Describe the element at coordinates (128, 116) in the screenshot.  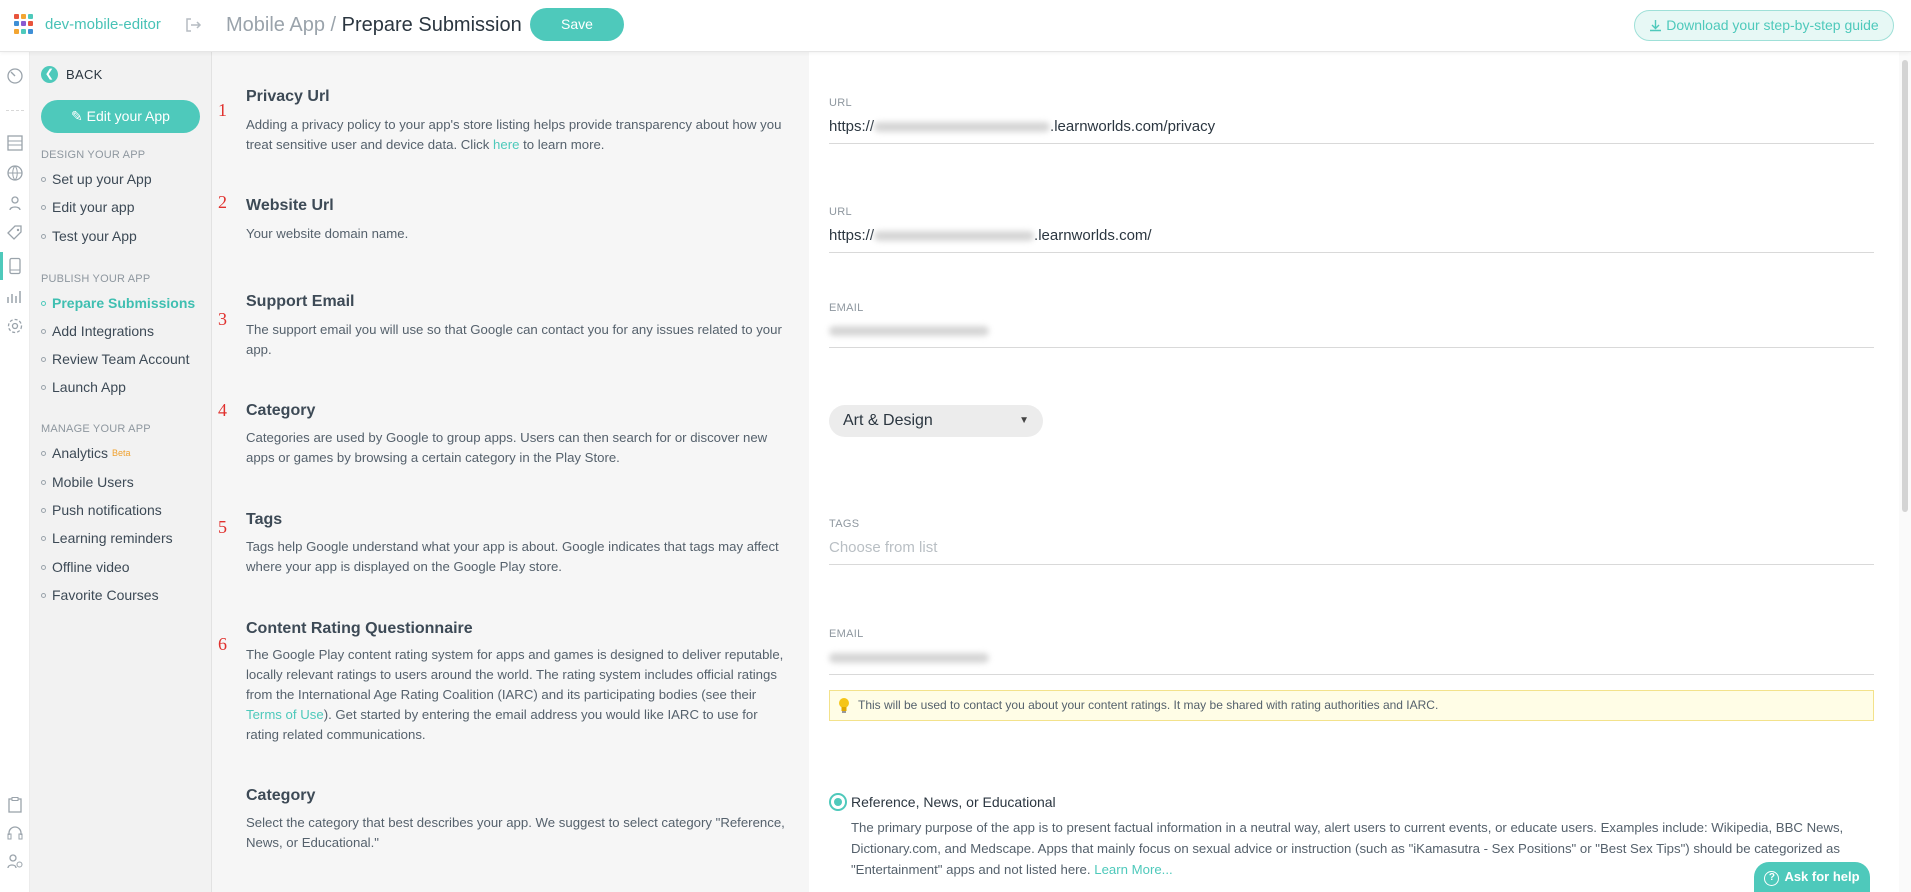
I see `edit-your-app-label: Edit your App` at that location.